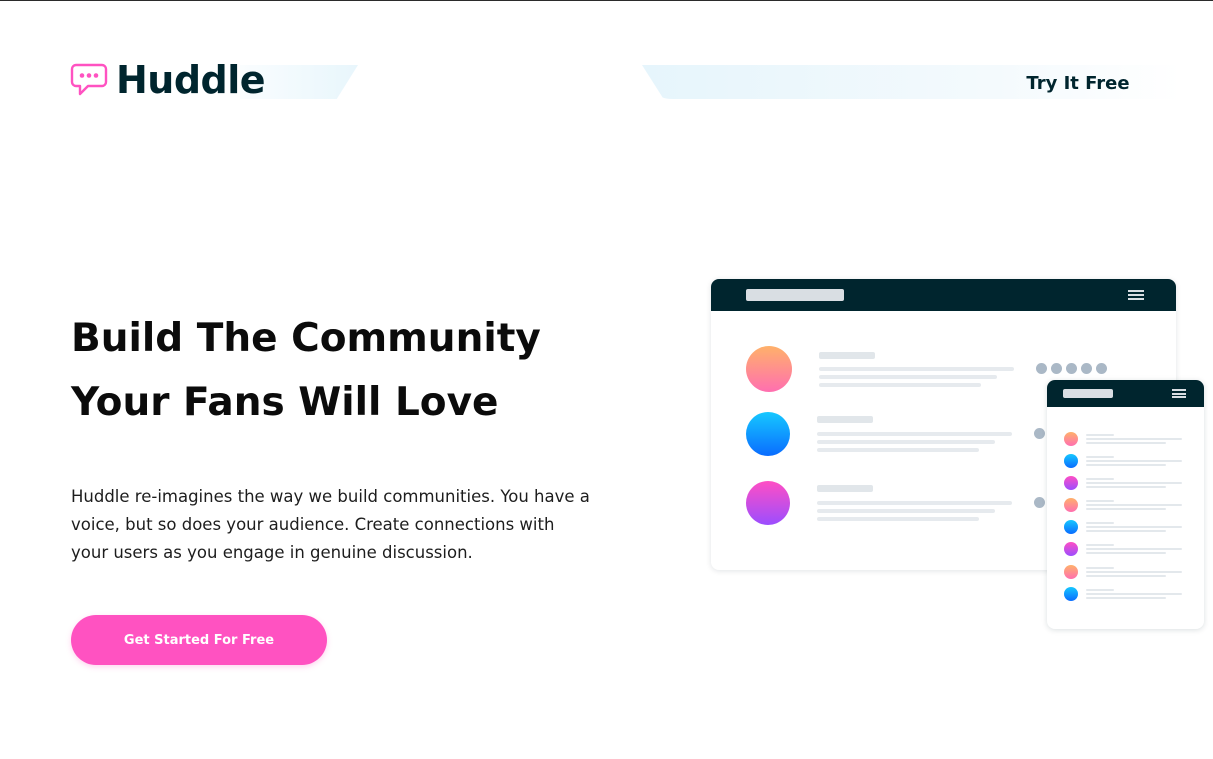 This screenshot has width=1213, height=759. Describe the element at coordinates (199, 640) in the screenshot. I see `get-started-button: Get Started For Free` at that location.